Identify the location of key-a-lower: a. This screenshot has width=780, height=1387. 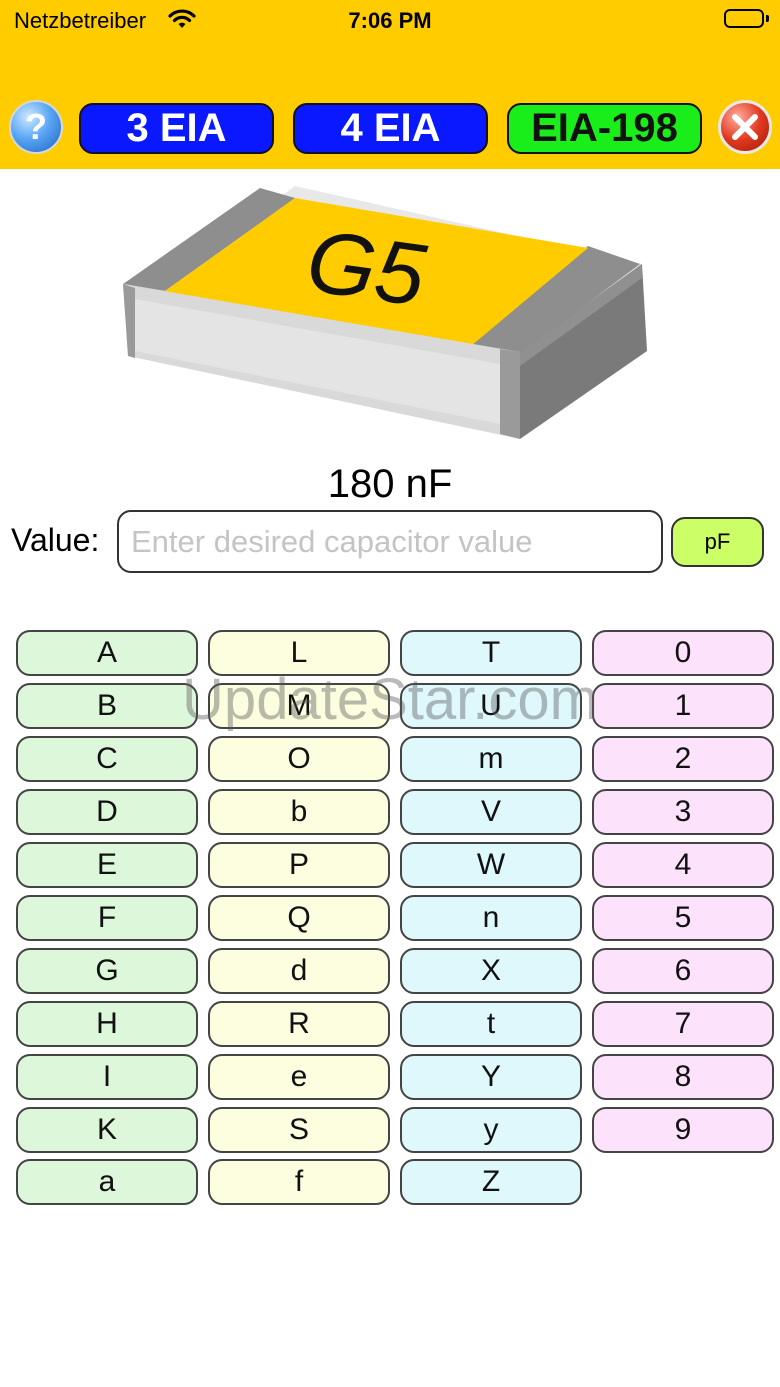
(107, 1182).